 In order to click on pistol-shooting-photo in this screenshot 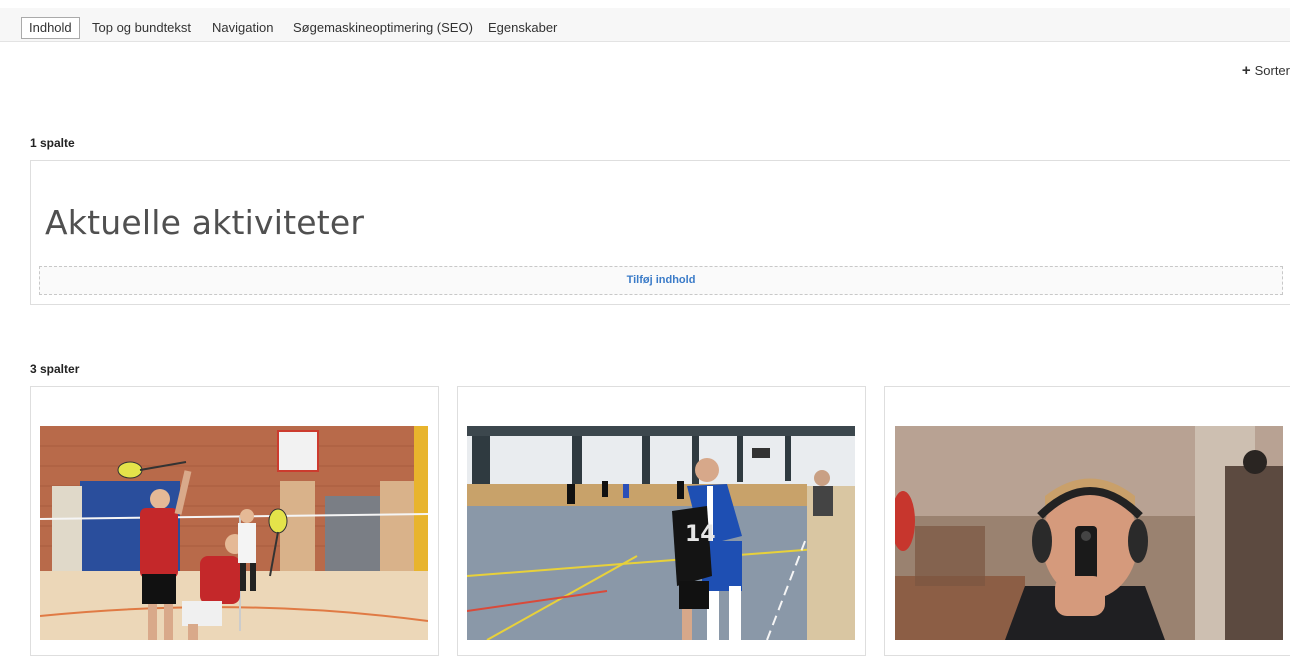, I will do `click(1089, 533)`.